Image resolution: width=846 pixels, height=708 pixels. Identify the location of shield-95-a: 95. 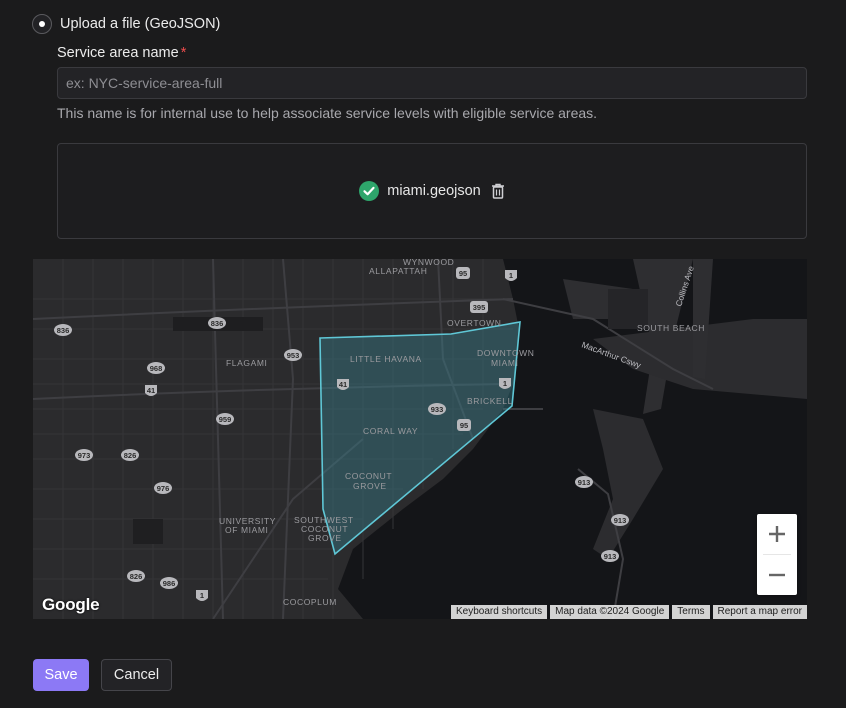
(463, 273).